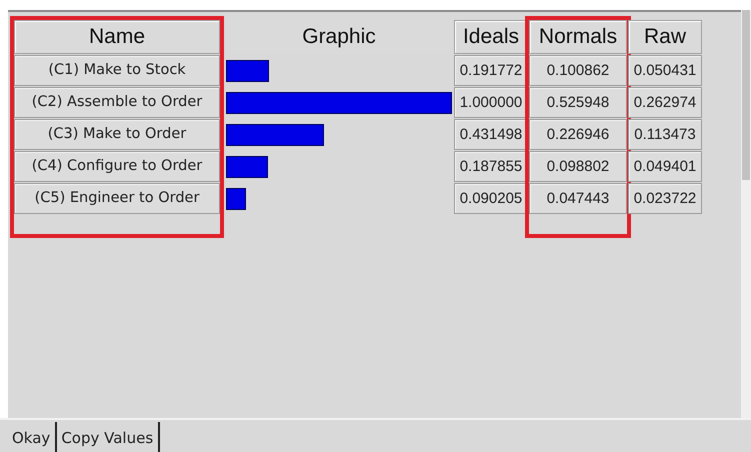 The width and height of the screenshot is (751, 452). I want to click on table-cell: 0.431498, so click(491, 134).